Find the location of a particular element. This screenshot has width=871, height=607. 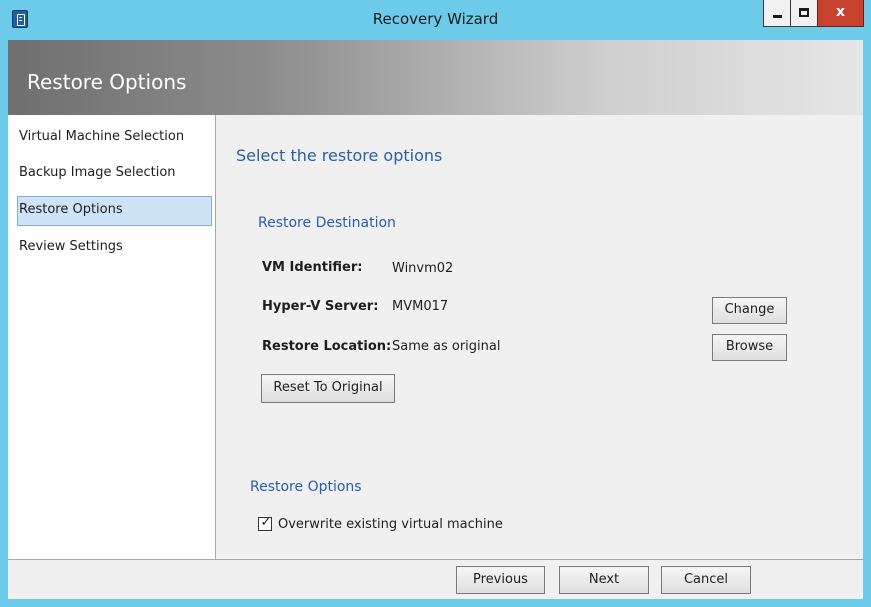

nav-item-virtual-machine-selection: Virtual Machine Selection is located at coordinates (114, 138).